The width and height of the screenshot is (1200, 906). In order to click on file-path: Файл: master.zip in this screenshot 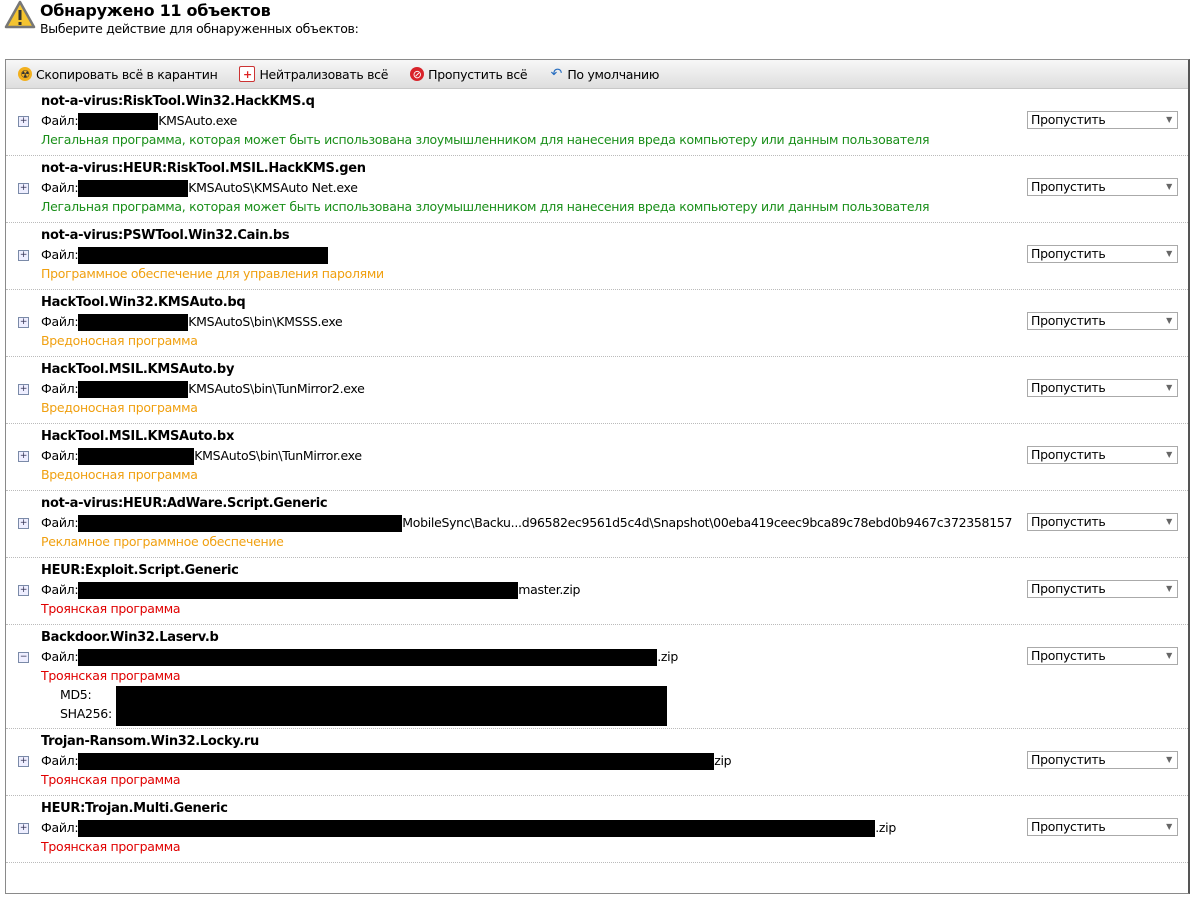, I will do `click(310, 590)`.